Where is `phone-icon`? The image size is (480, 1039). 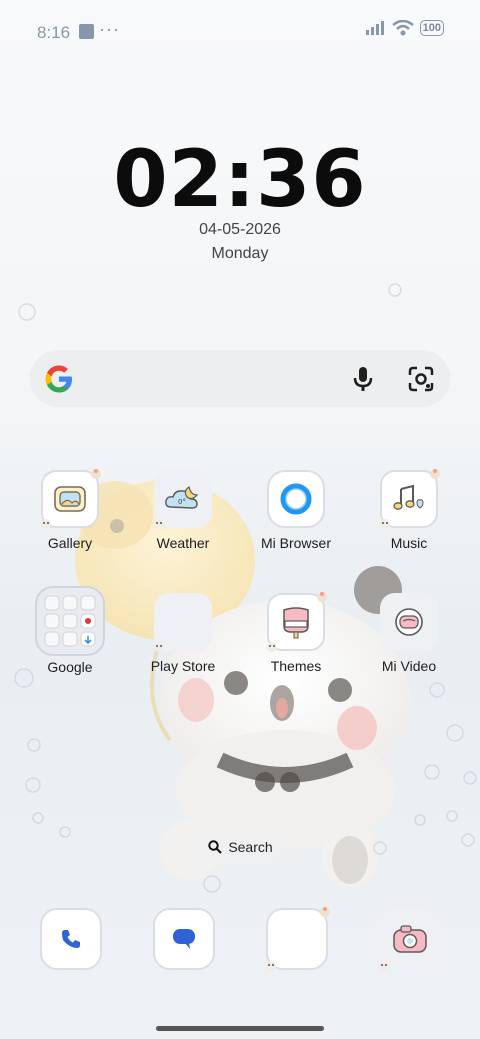
phone-icon is located at coordinates (71, 939).